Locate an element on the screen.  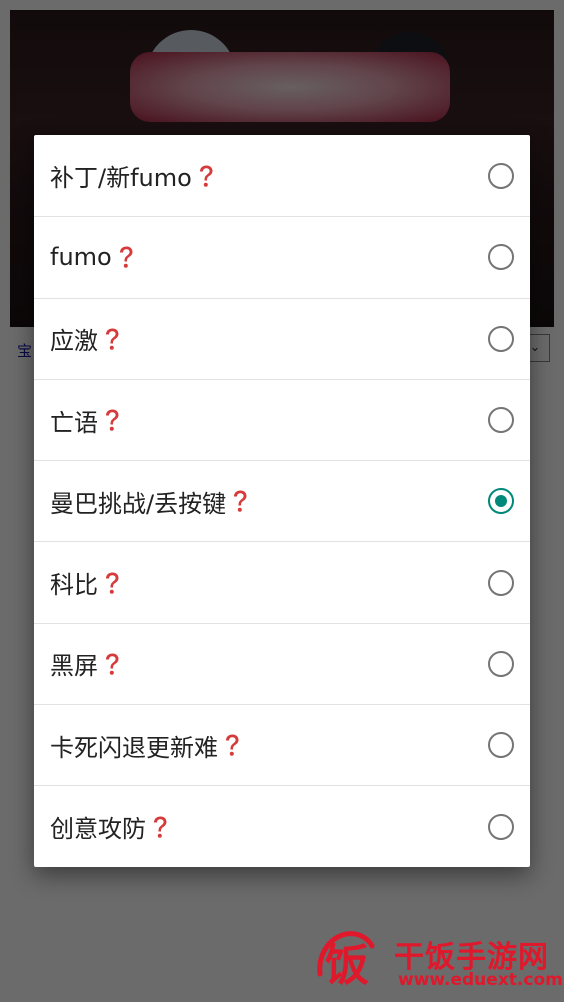
option-label: 补丁/新fumo is located at coordinates (134, 175).